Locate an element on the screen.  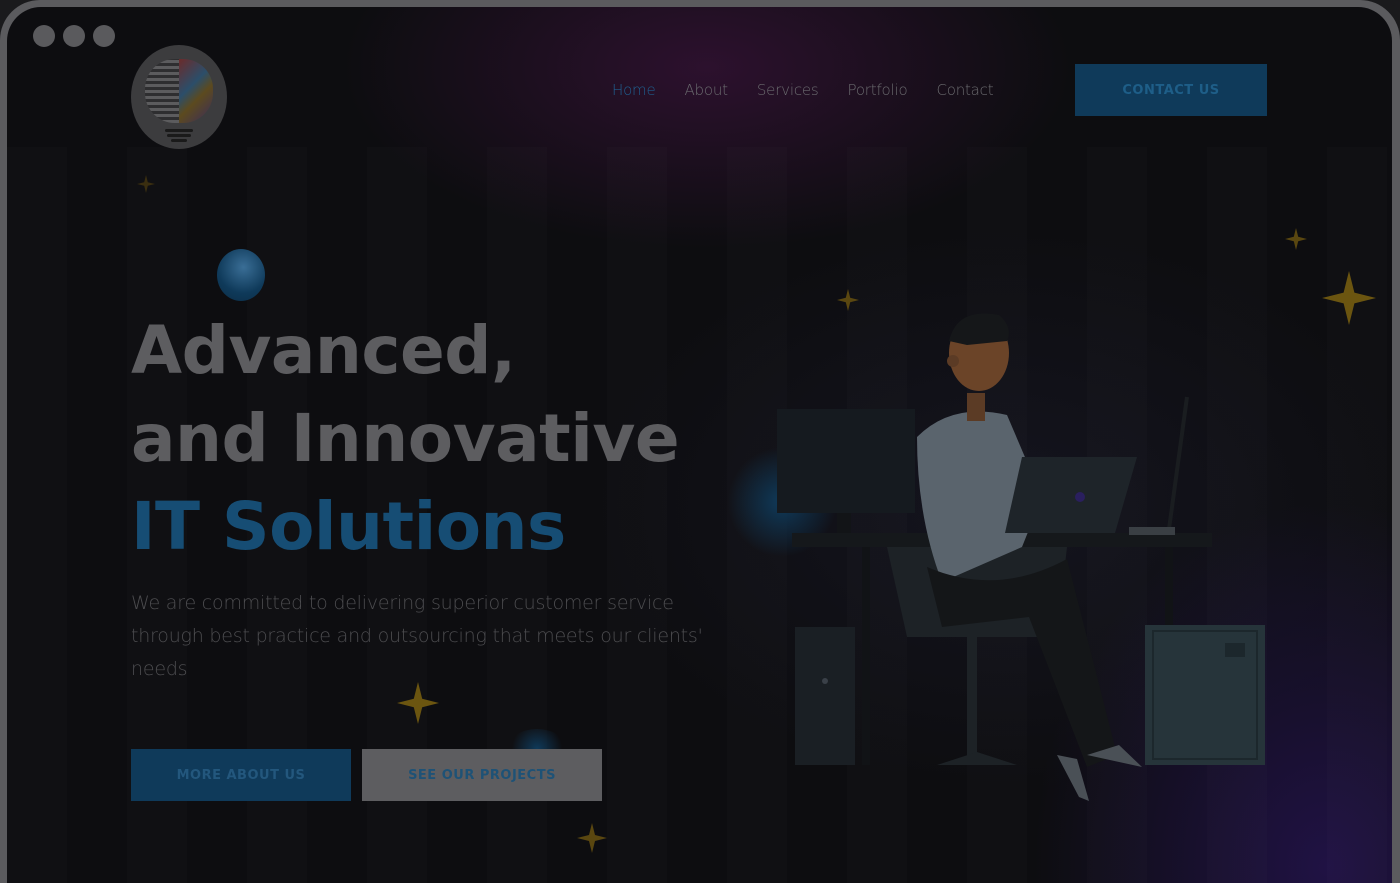
window-dot-minimize is located at coordinates (74, 36).